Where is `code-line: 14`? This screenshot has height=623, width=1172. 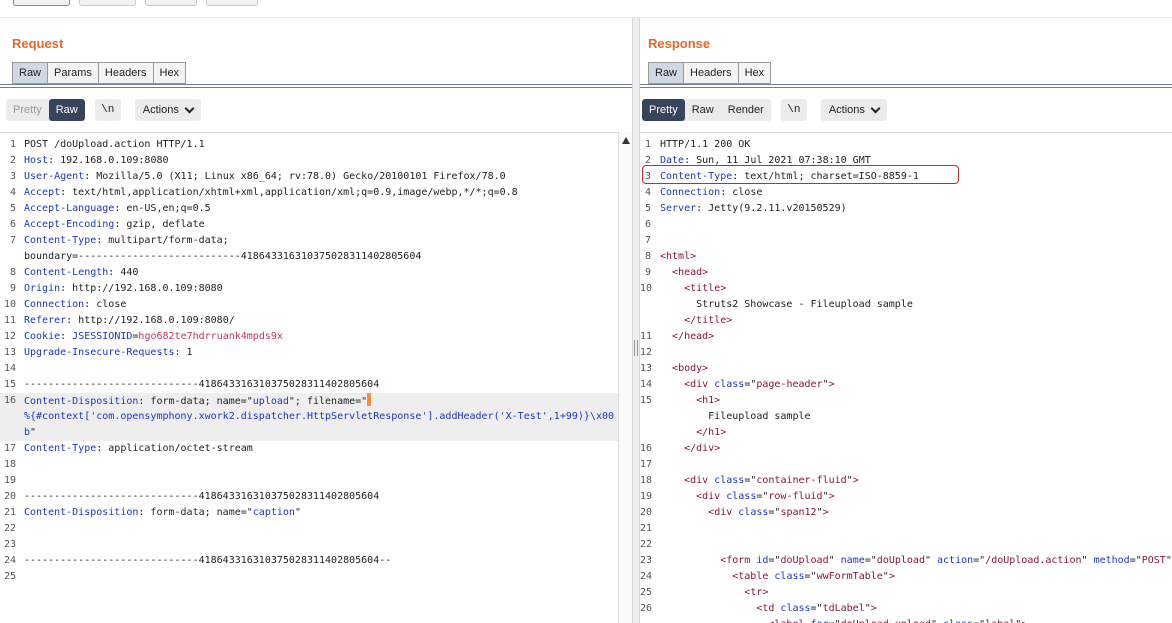
code-line: 14 is located at coordinates (309, 369).